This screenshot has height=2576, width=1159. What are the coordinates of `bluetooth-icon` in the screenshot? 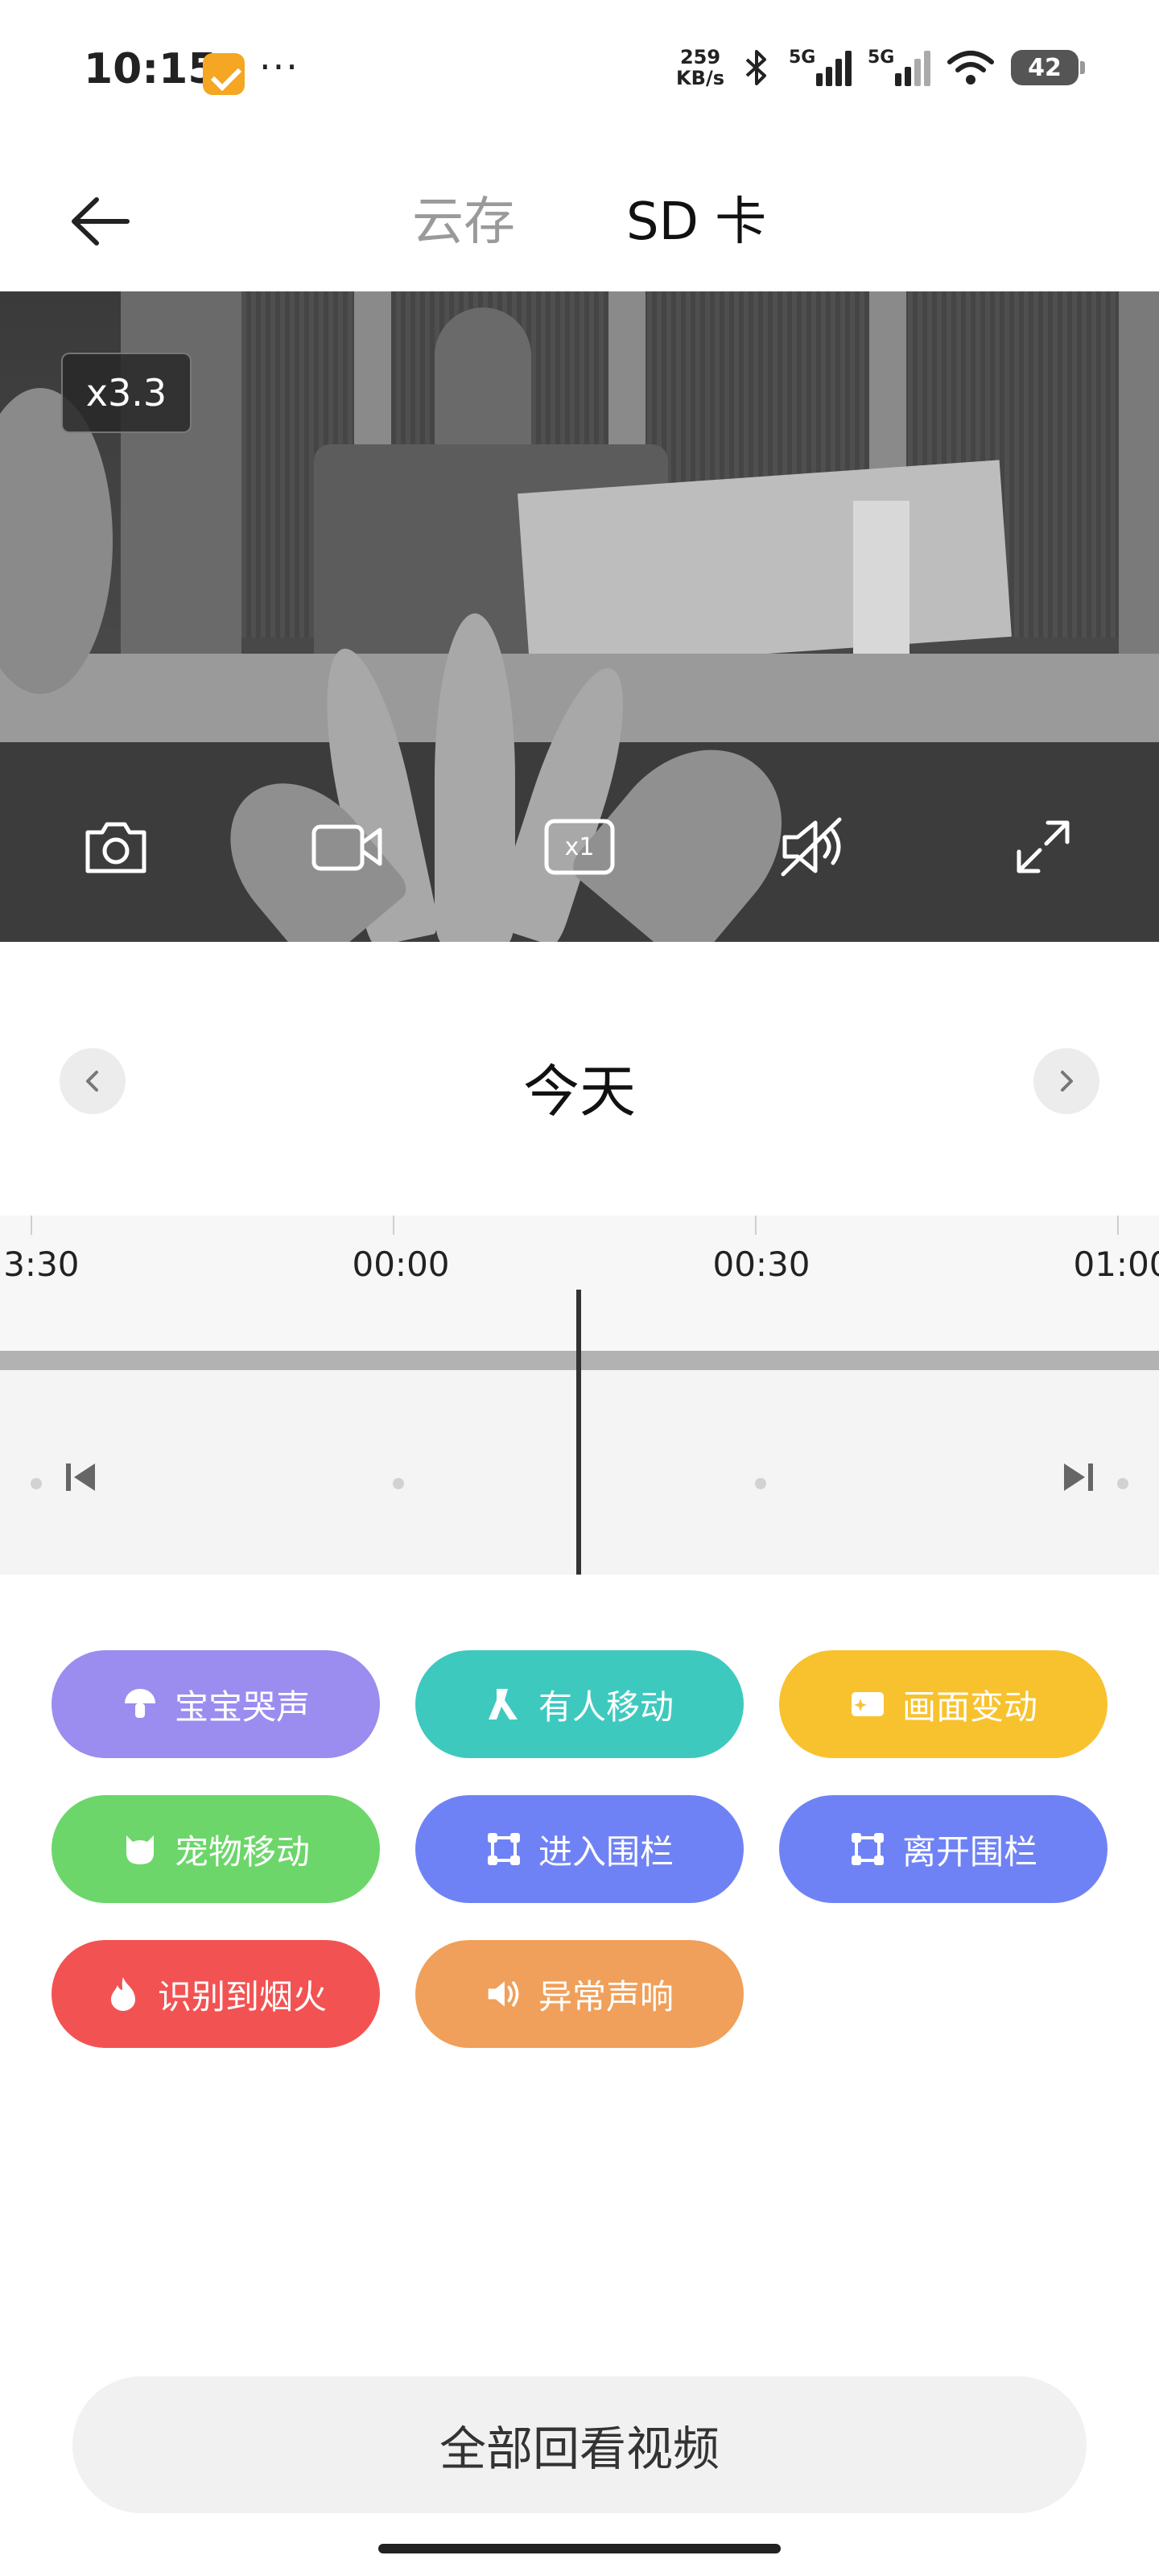 It's located at (755, 67).